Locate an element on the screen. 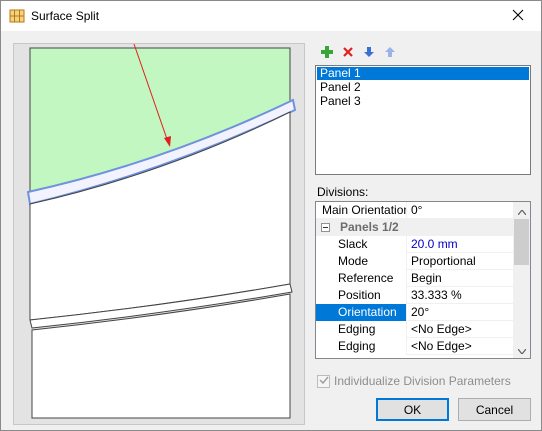 The image size is (542, 431). list-item-panel-3: Panel 3 is located at coordinates (423, 101).